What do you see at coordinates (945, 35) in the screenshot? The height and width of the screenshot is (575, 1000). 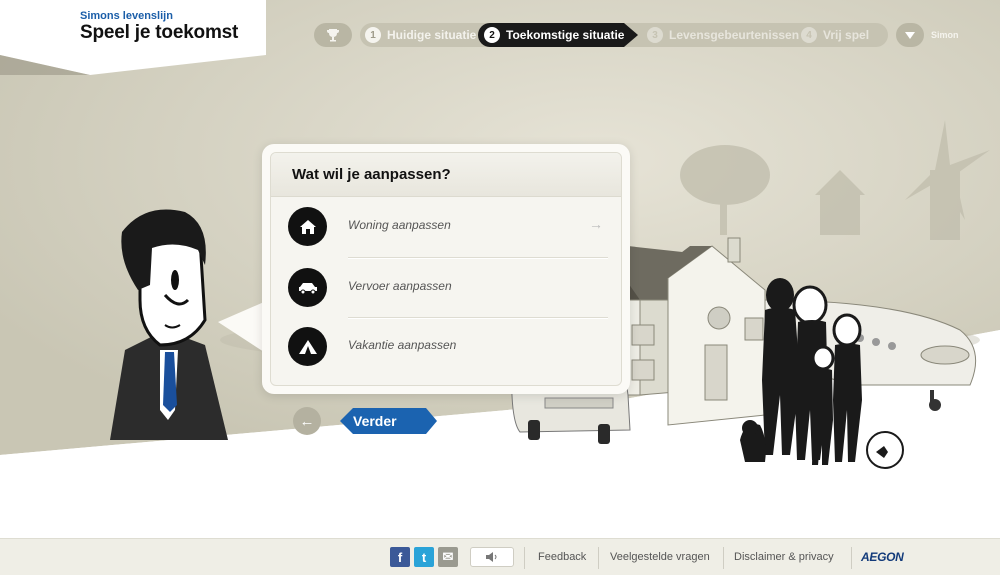 I see `user-name: Simon` at bounding box center [945, 35].